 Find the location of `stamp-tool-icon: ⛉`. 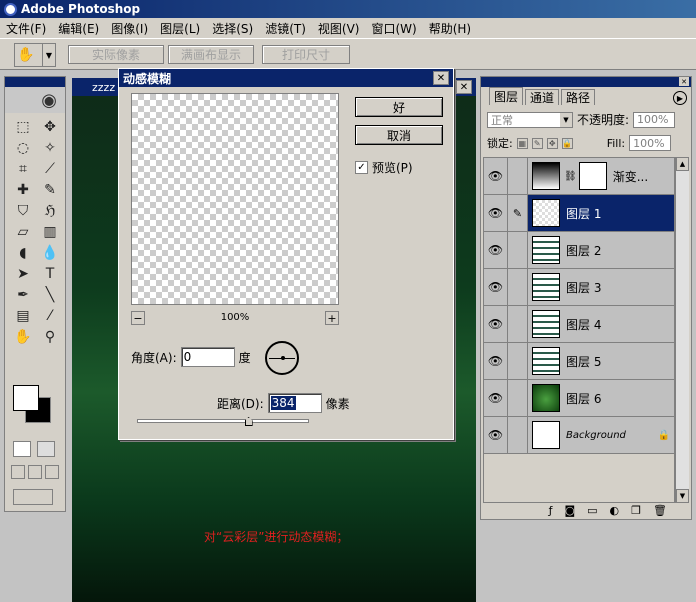

stamp-tool-icon: ⛉ is located at coordinates (23, 211).